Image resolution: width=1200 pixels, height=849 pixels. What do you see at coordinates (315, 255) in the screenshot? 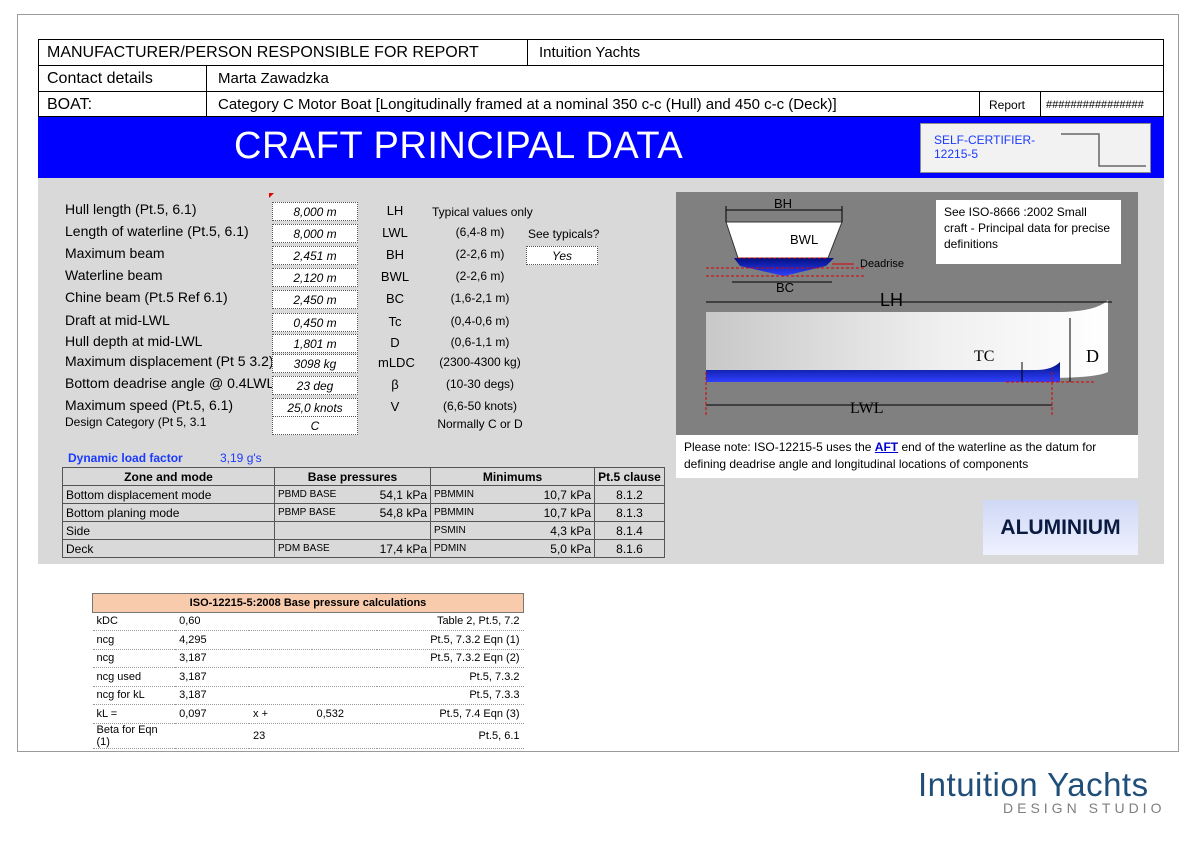
I see `param-value-input: 2,451 m` at bounding box center [315, 255].